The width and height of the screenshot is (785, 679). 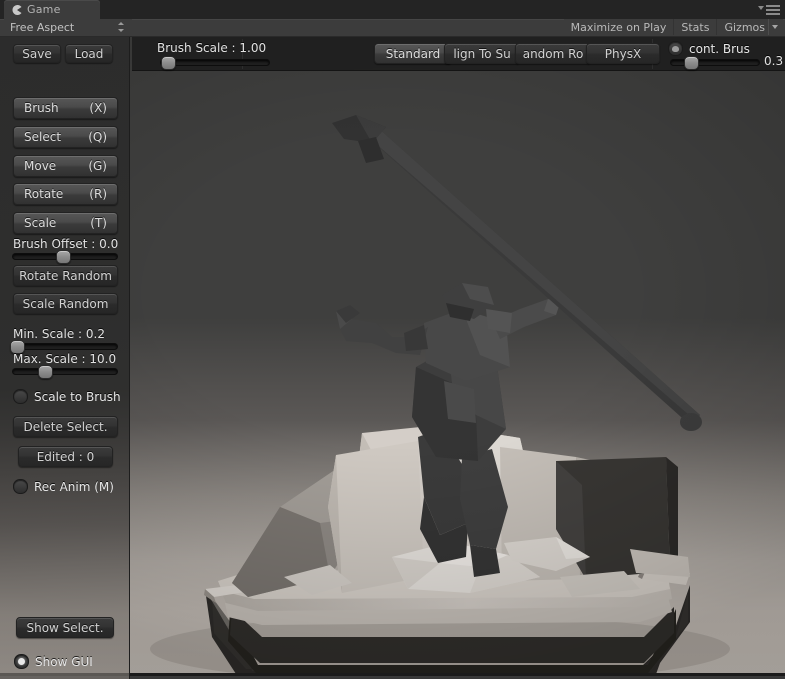 I want to click on cont-brush-slider, so click(x=715, y=63).